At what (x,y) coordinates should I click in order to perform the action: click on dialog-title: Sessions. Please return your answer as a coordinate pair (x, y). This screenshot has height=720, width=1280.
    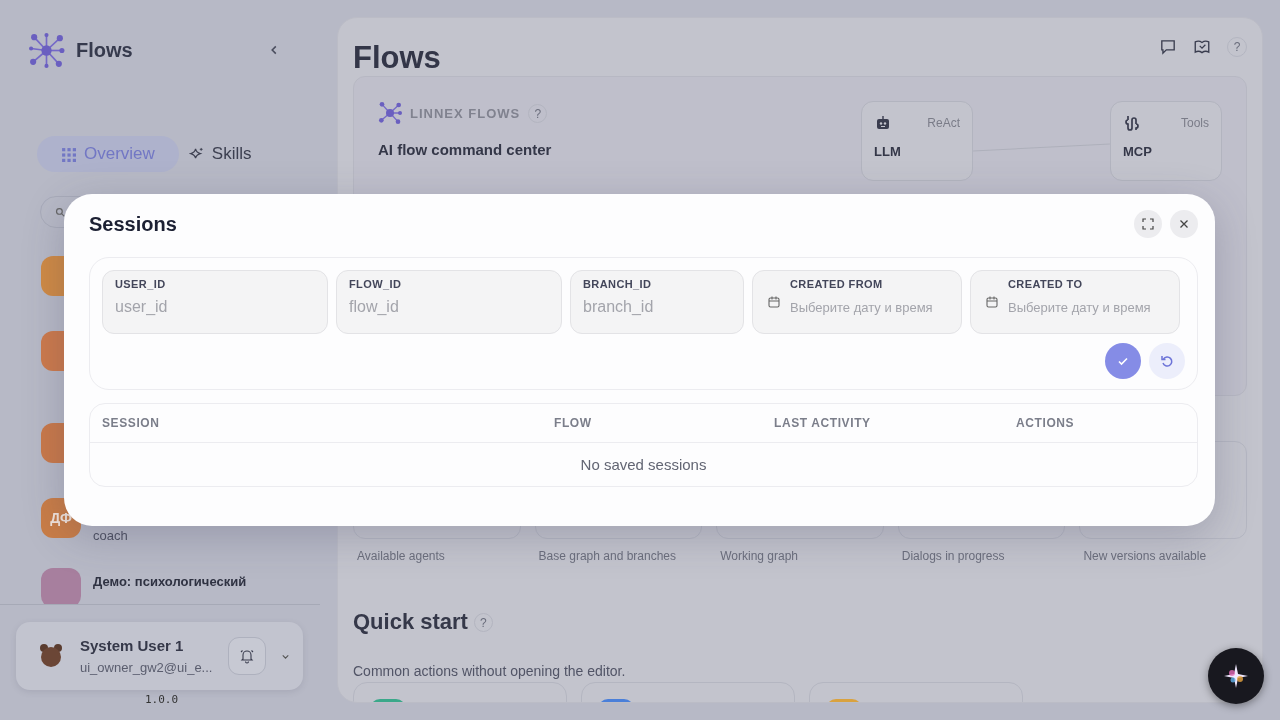
    Looking at the image, I should click on (133, 224).